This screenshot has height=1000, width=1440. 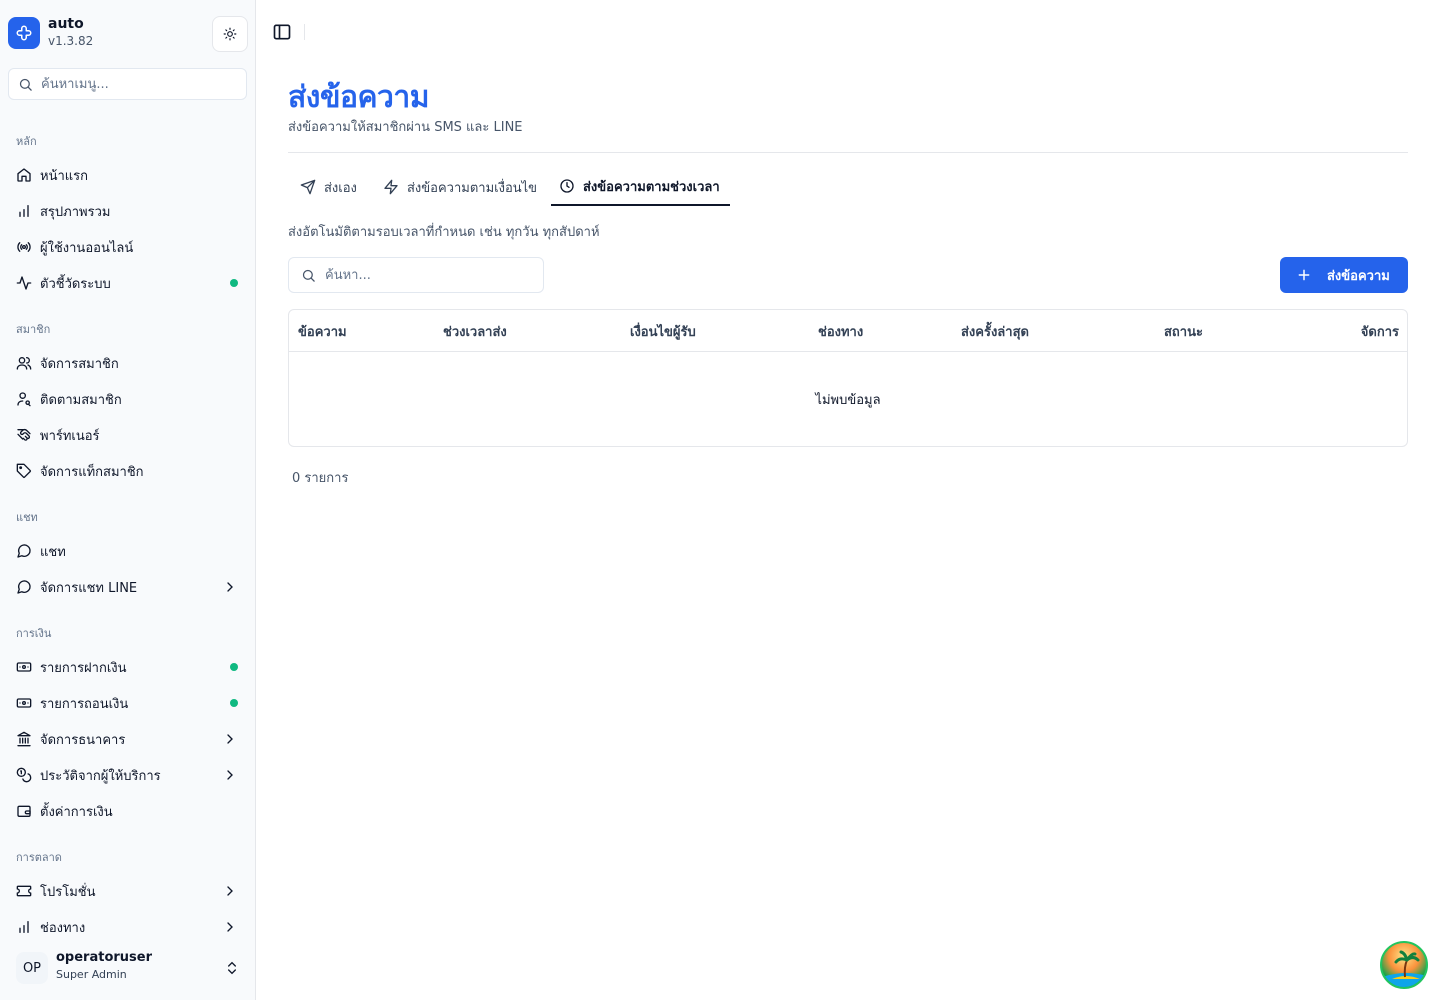 I want to click on user-menu: OP operatoruser Super Admin, so click(x=128, y=968).